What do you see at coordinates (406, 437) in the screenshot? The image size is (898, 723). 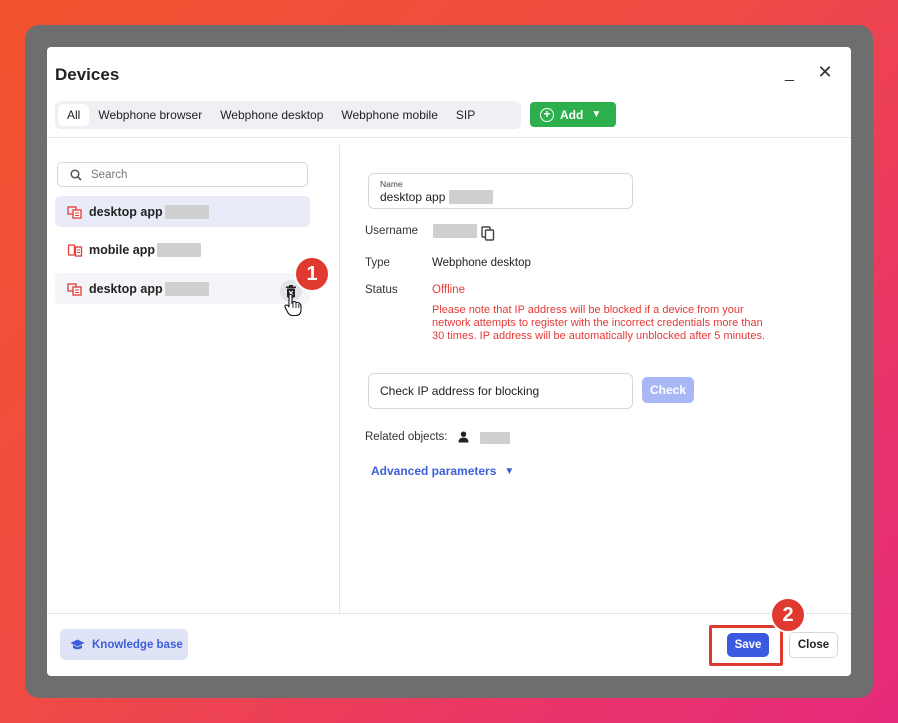 I see `related-objects-label: Related objects:` at bounding box center [406, 437].